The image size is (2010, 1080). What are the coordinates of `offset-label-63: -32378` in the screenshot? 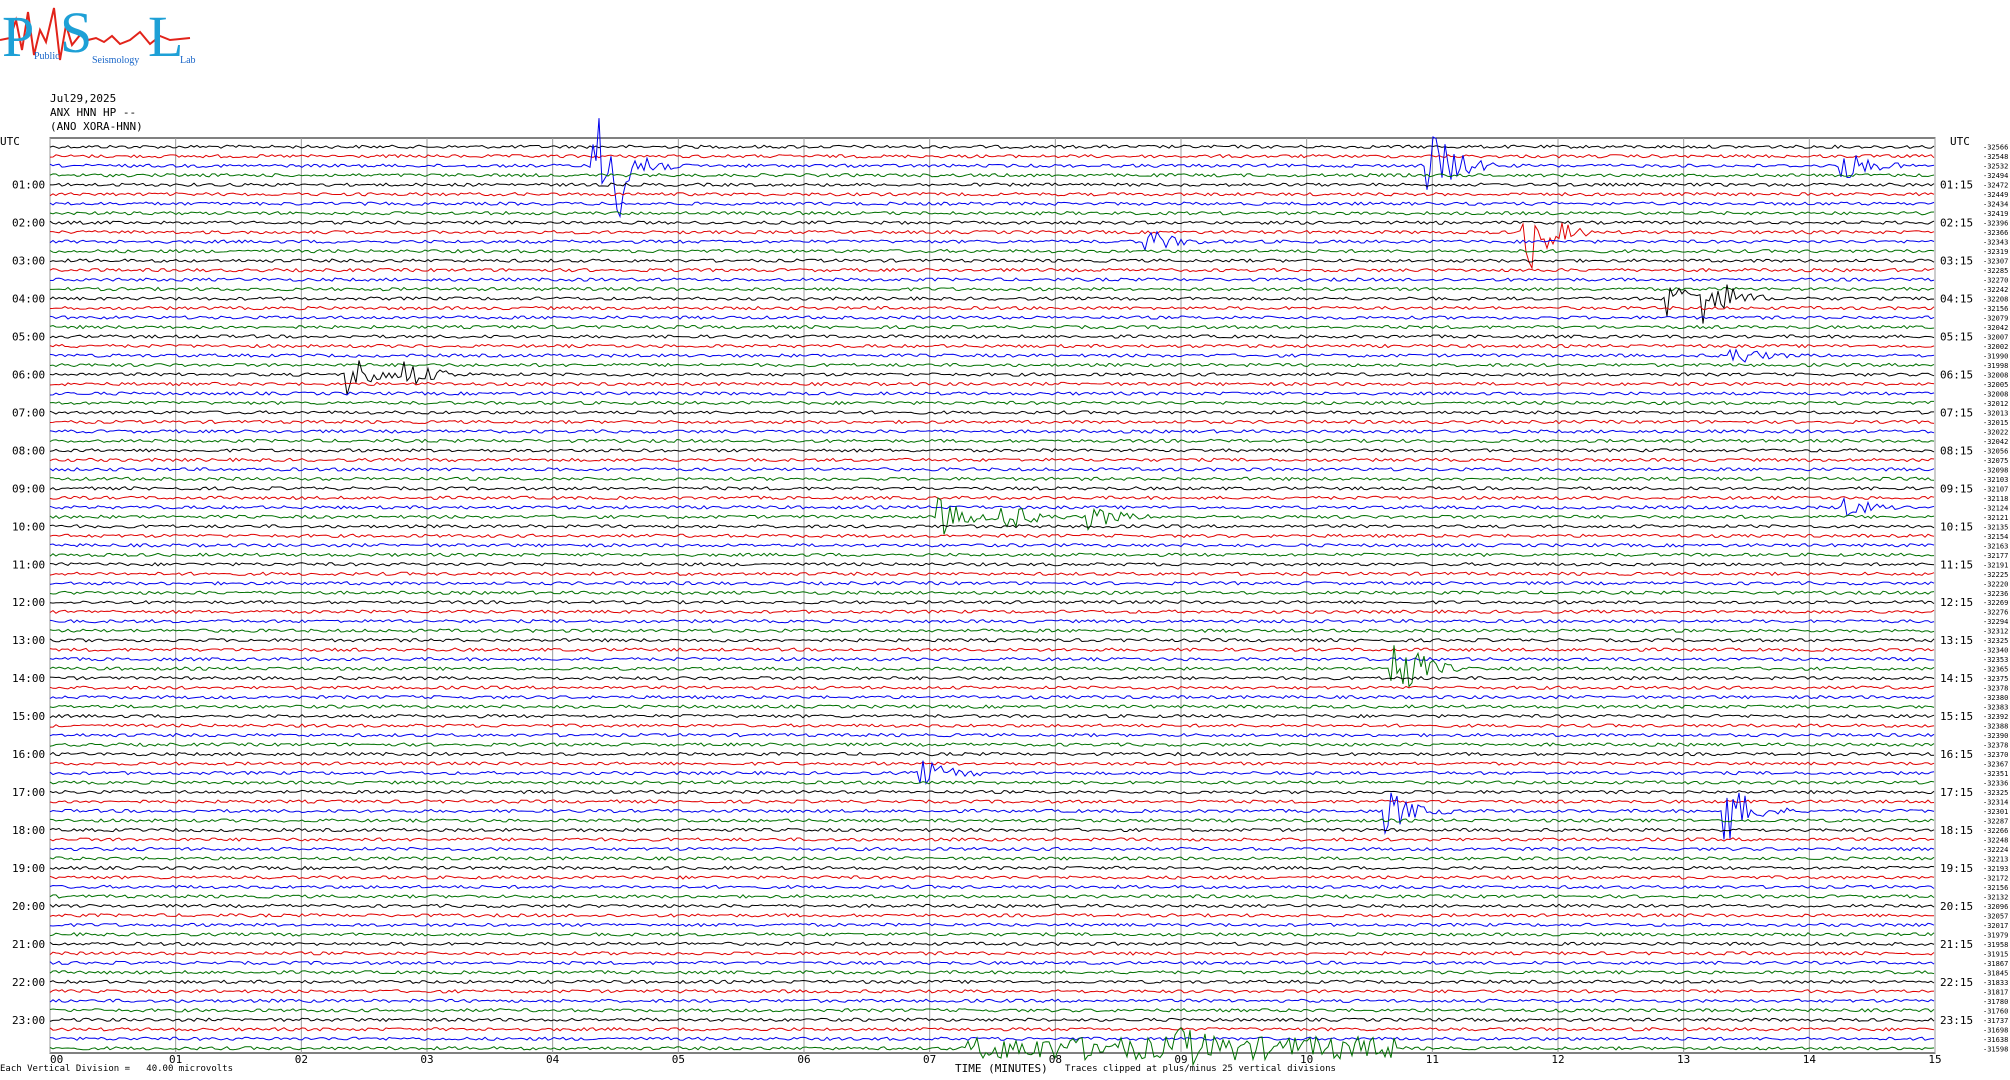 It's located at (1995, 746).